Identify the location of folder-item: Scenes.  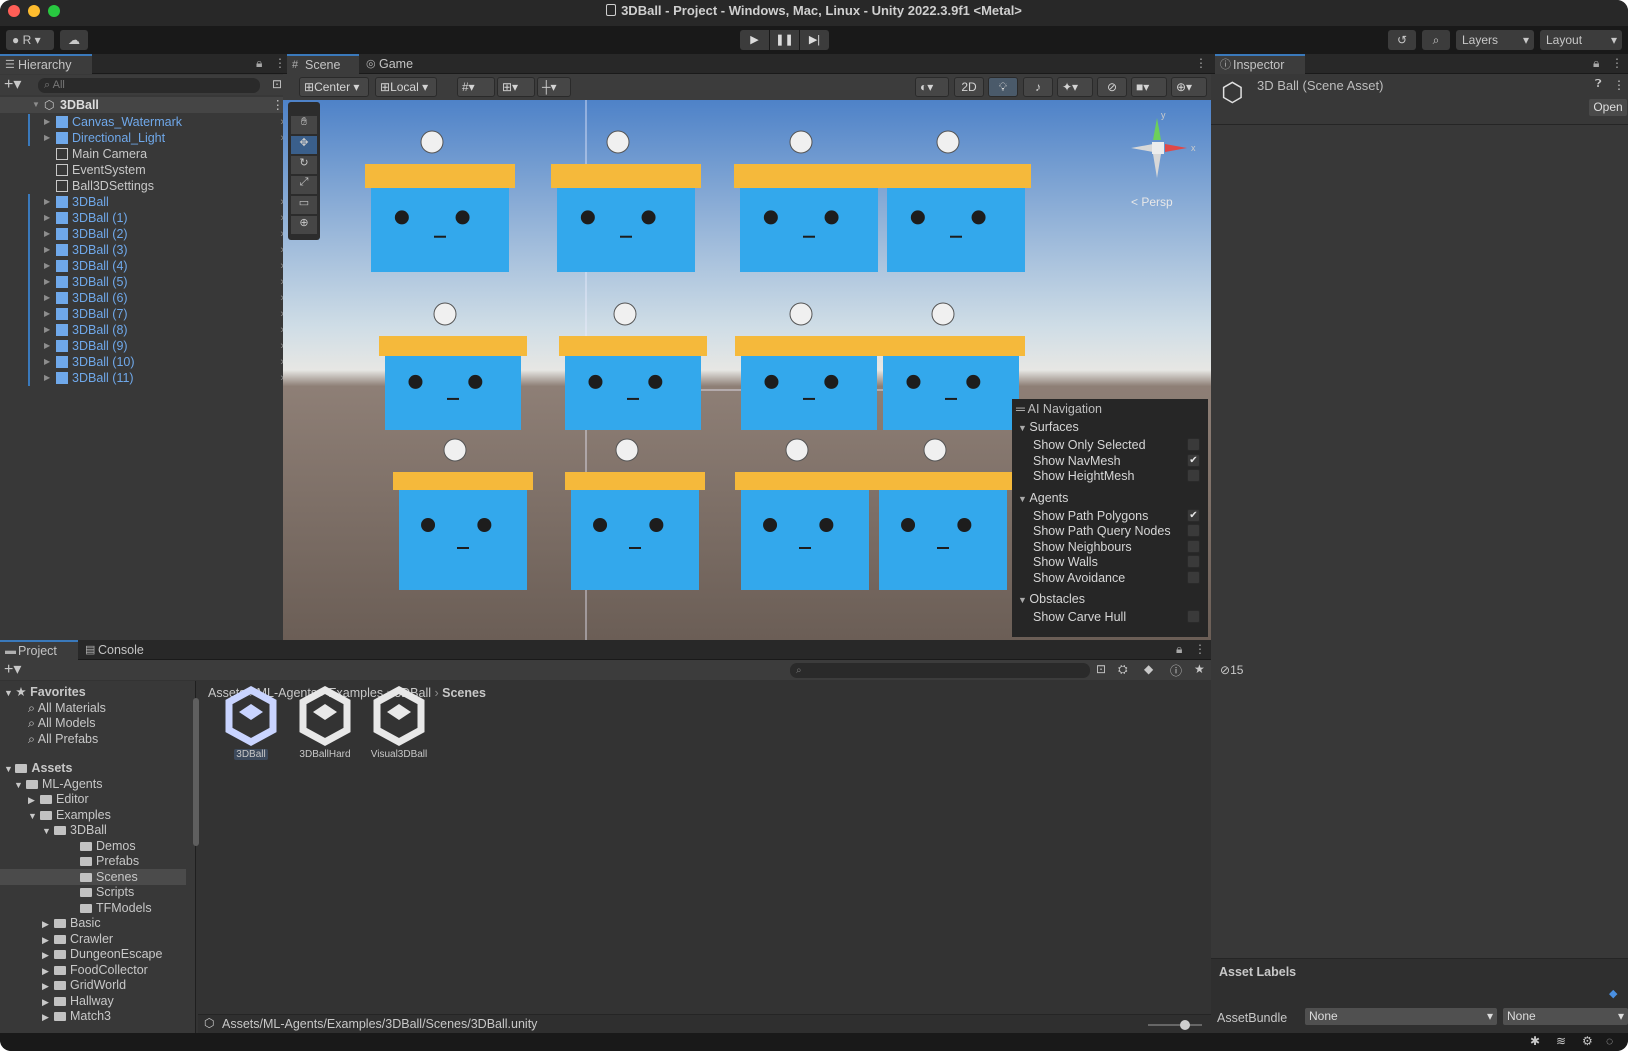
(93, 876).